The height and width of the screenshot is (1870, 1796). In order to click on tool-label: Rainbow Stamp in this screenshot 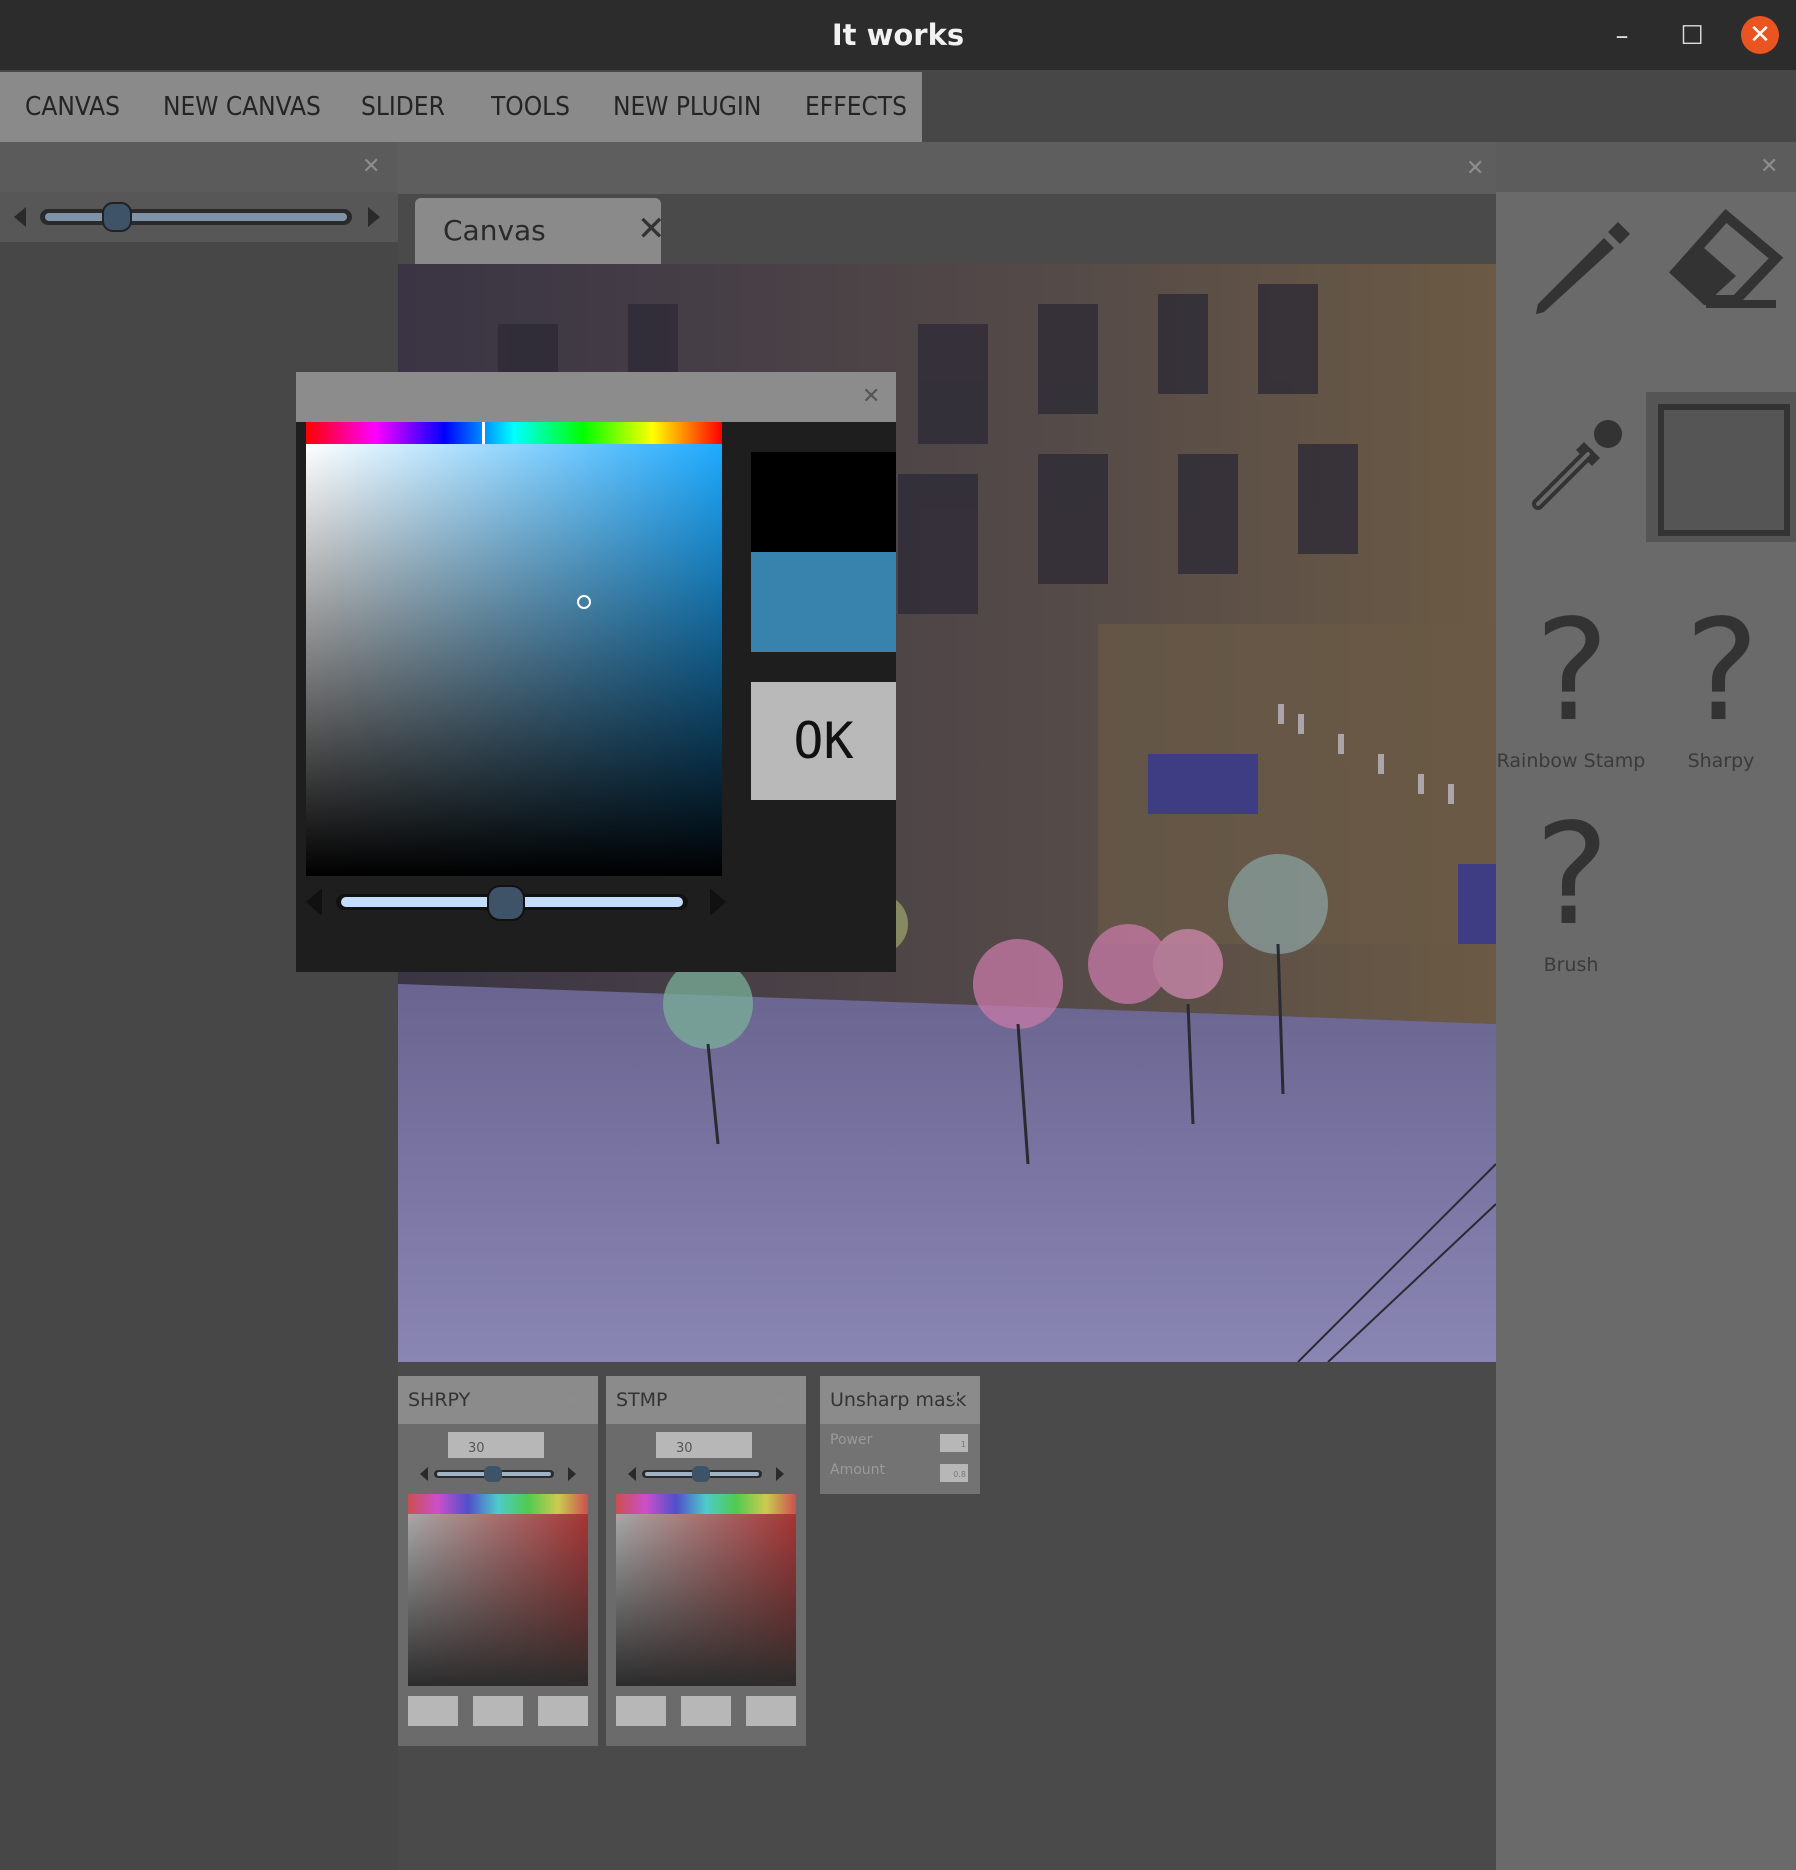, I will do `click(1571, 761)`.